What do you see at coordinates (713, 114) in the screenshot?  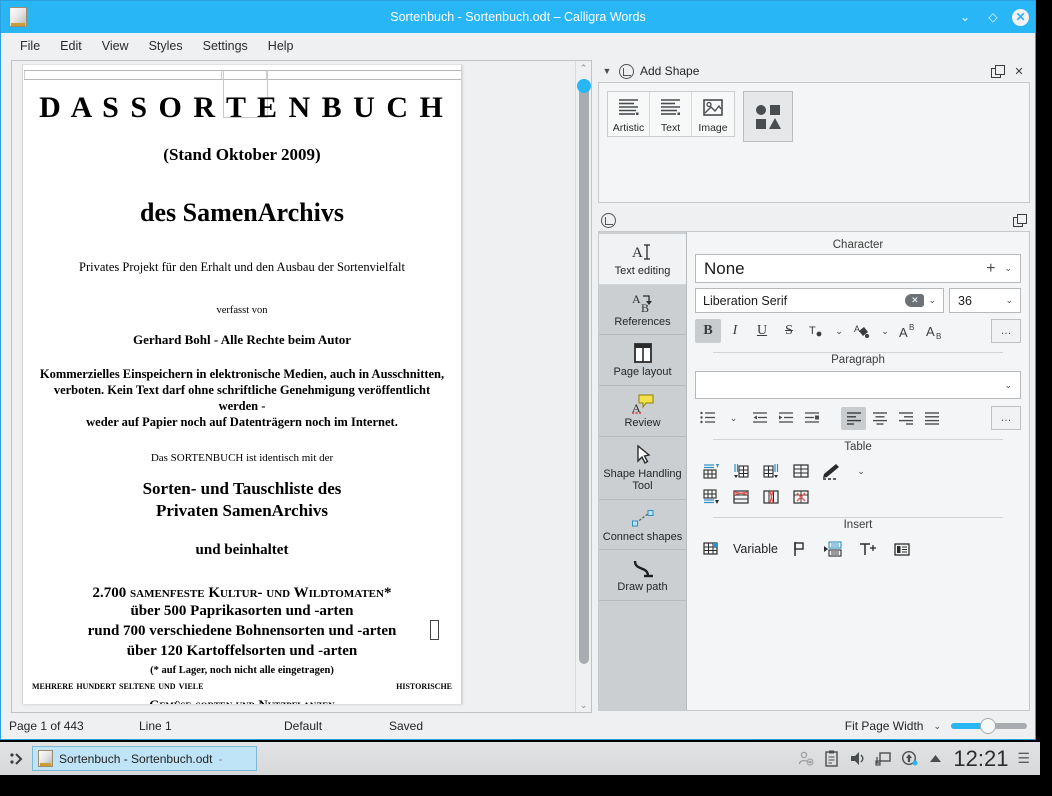 I see `add-image-shape-button: Image` at bounding box center [713, 114].